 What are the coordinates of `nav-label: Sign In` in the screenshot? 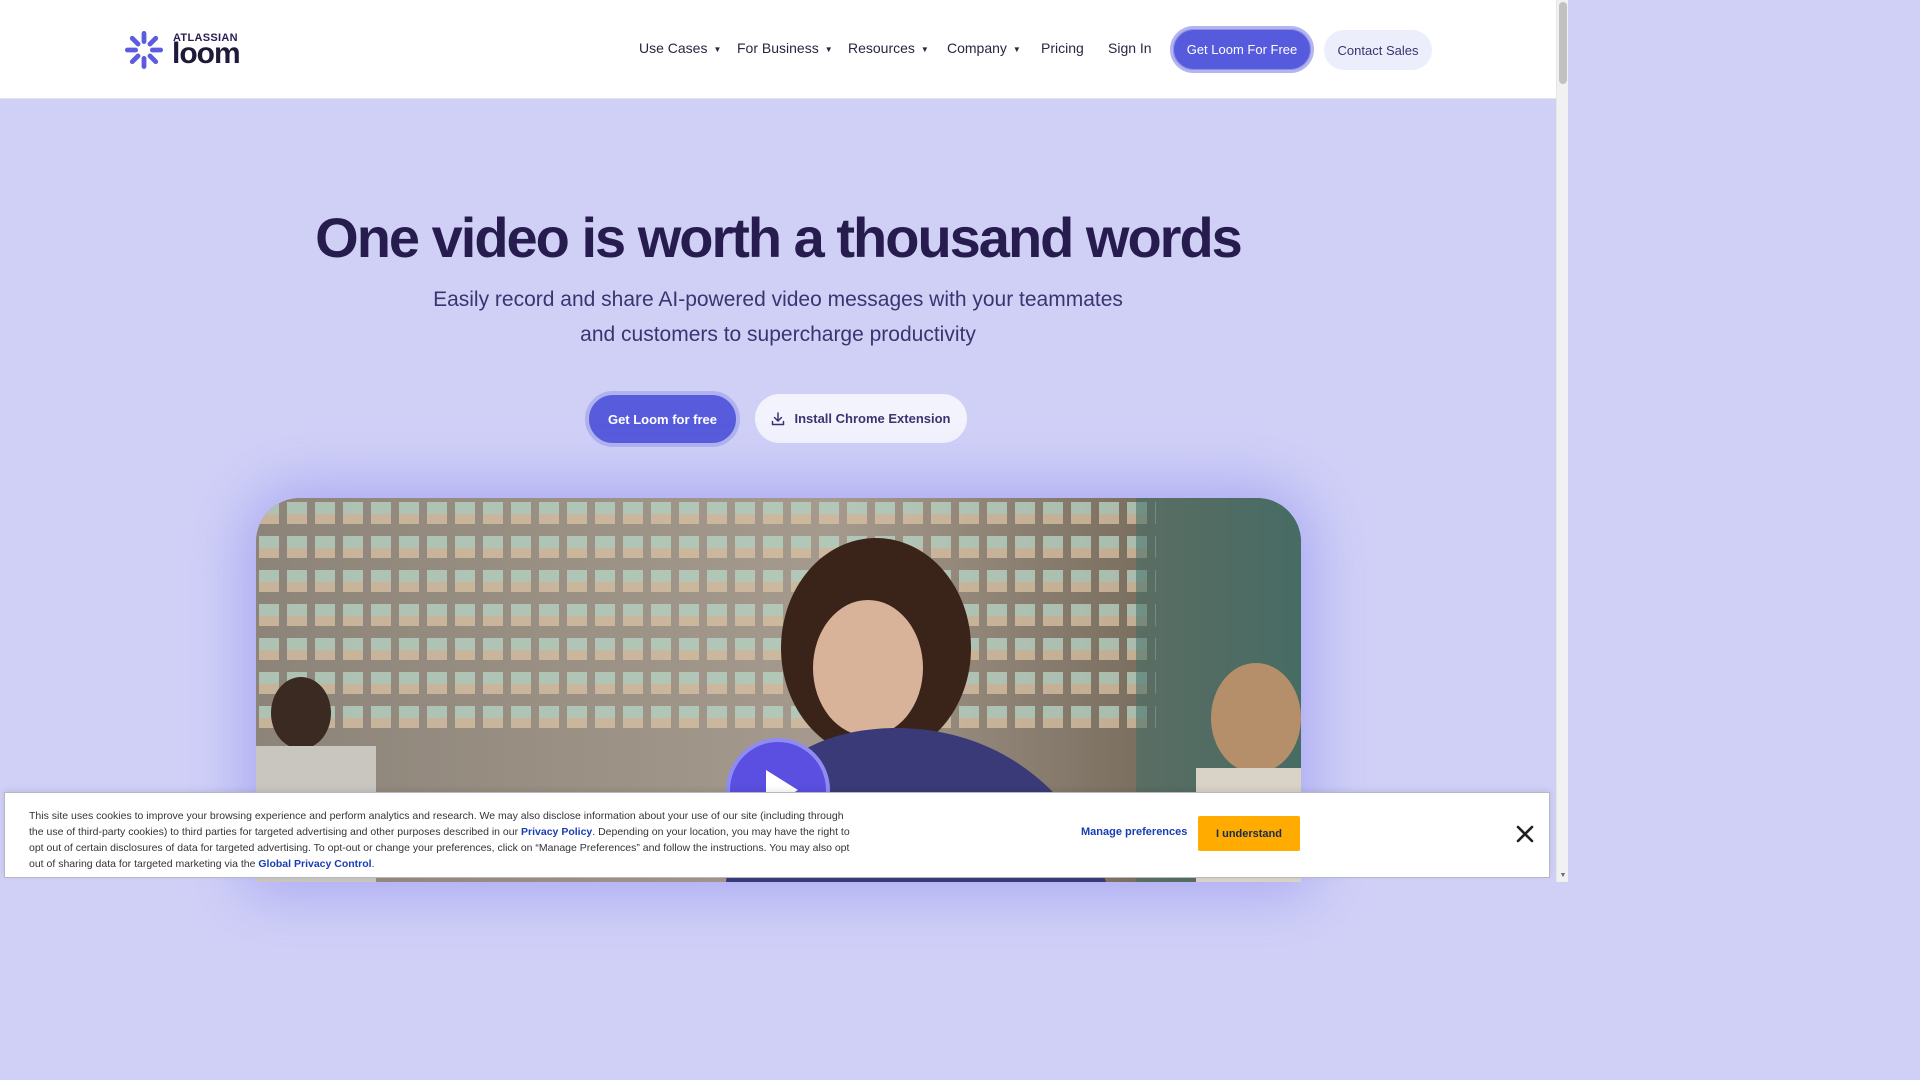 It's located at (1130, 48).